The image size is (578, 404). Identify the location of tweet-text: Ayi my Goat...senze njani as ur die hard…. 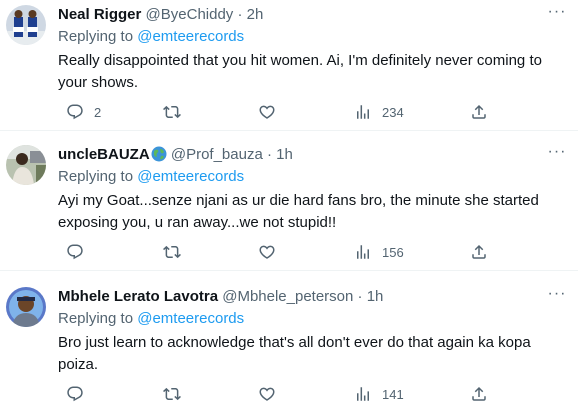
(298, 211).